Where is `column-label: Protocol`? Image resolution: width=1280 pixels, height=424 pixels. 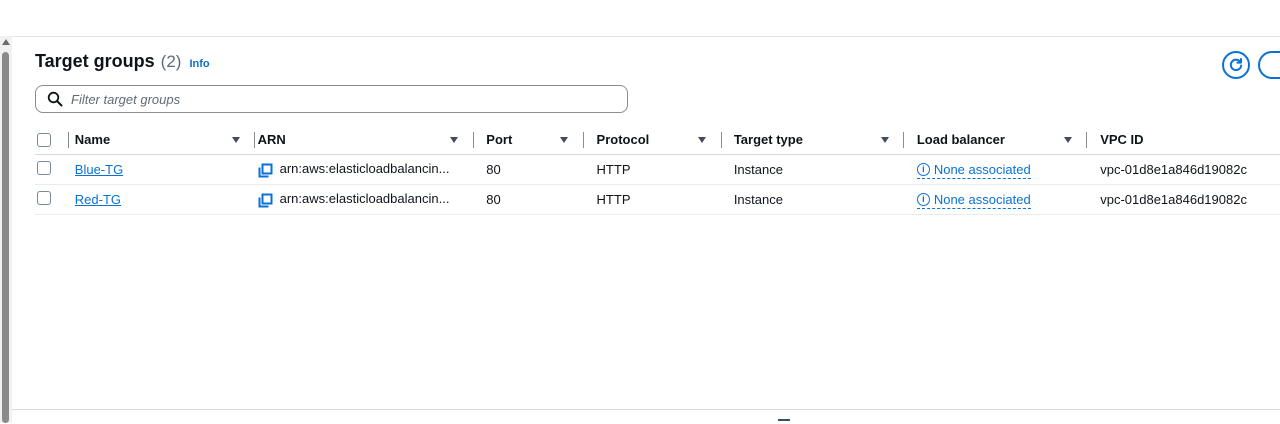 column-label: Protocol is located at coordinates (623, 139).